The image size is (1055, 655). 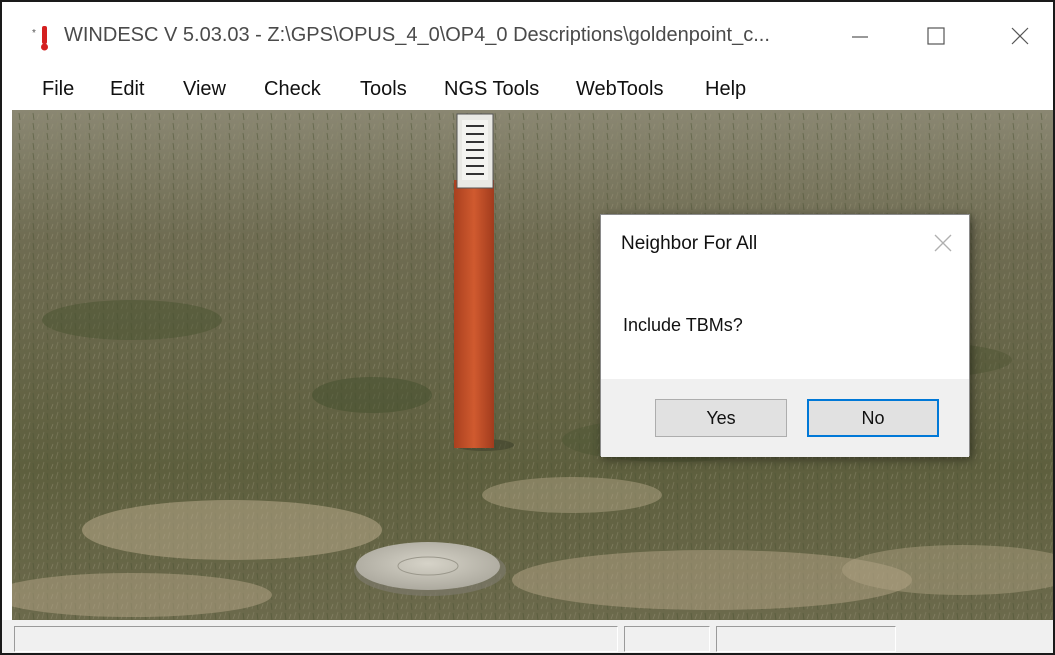 I want to click on minimize-icon, so click(x=860, y=36).